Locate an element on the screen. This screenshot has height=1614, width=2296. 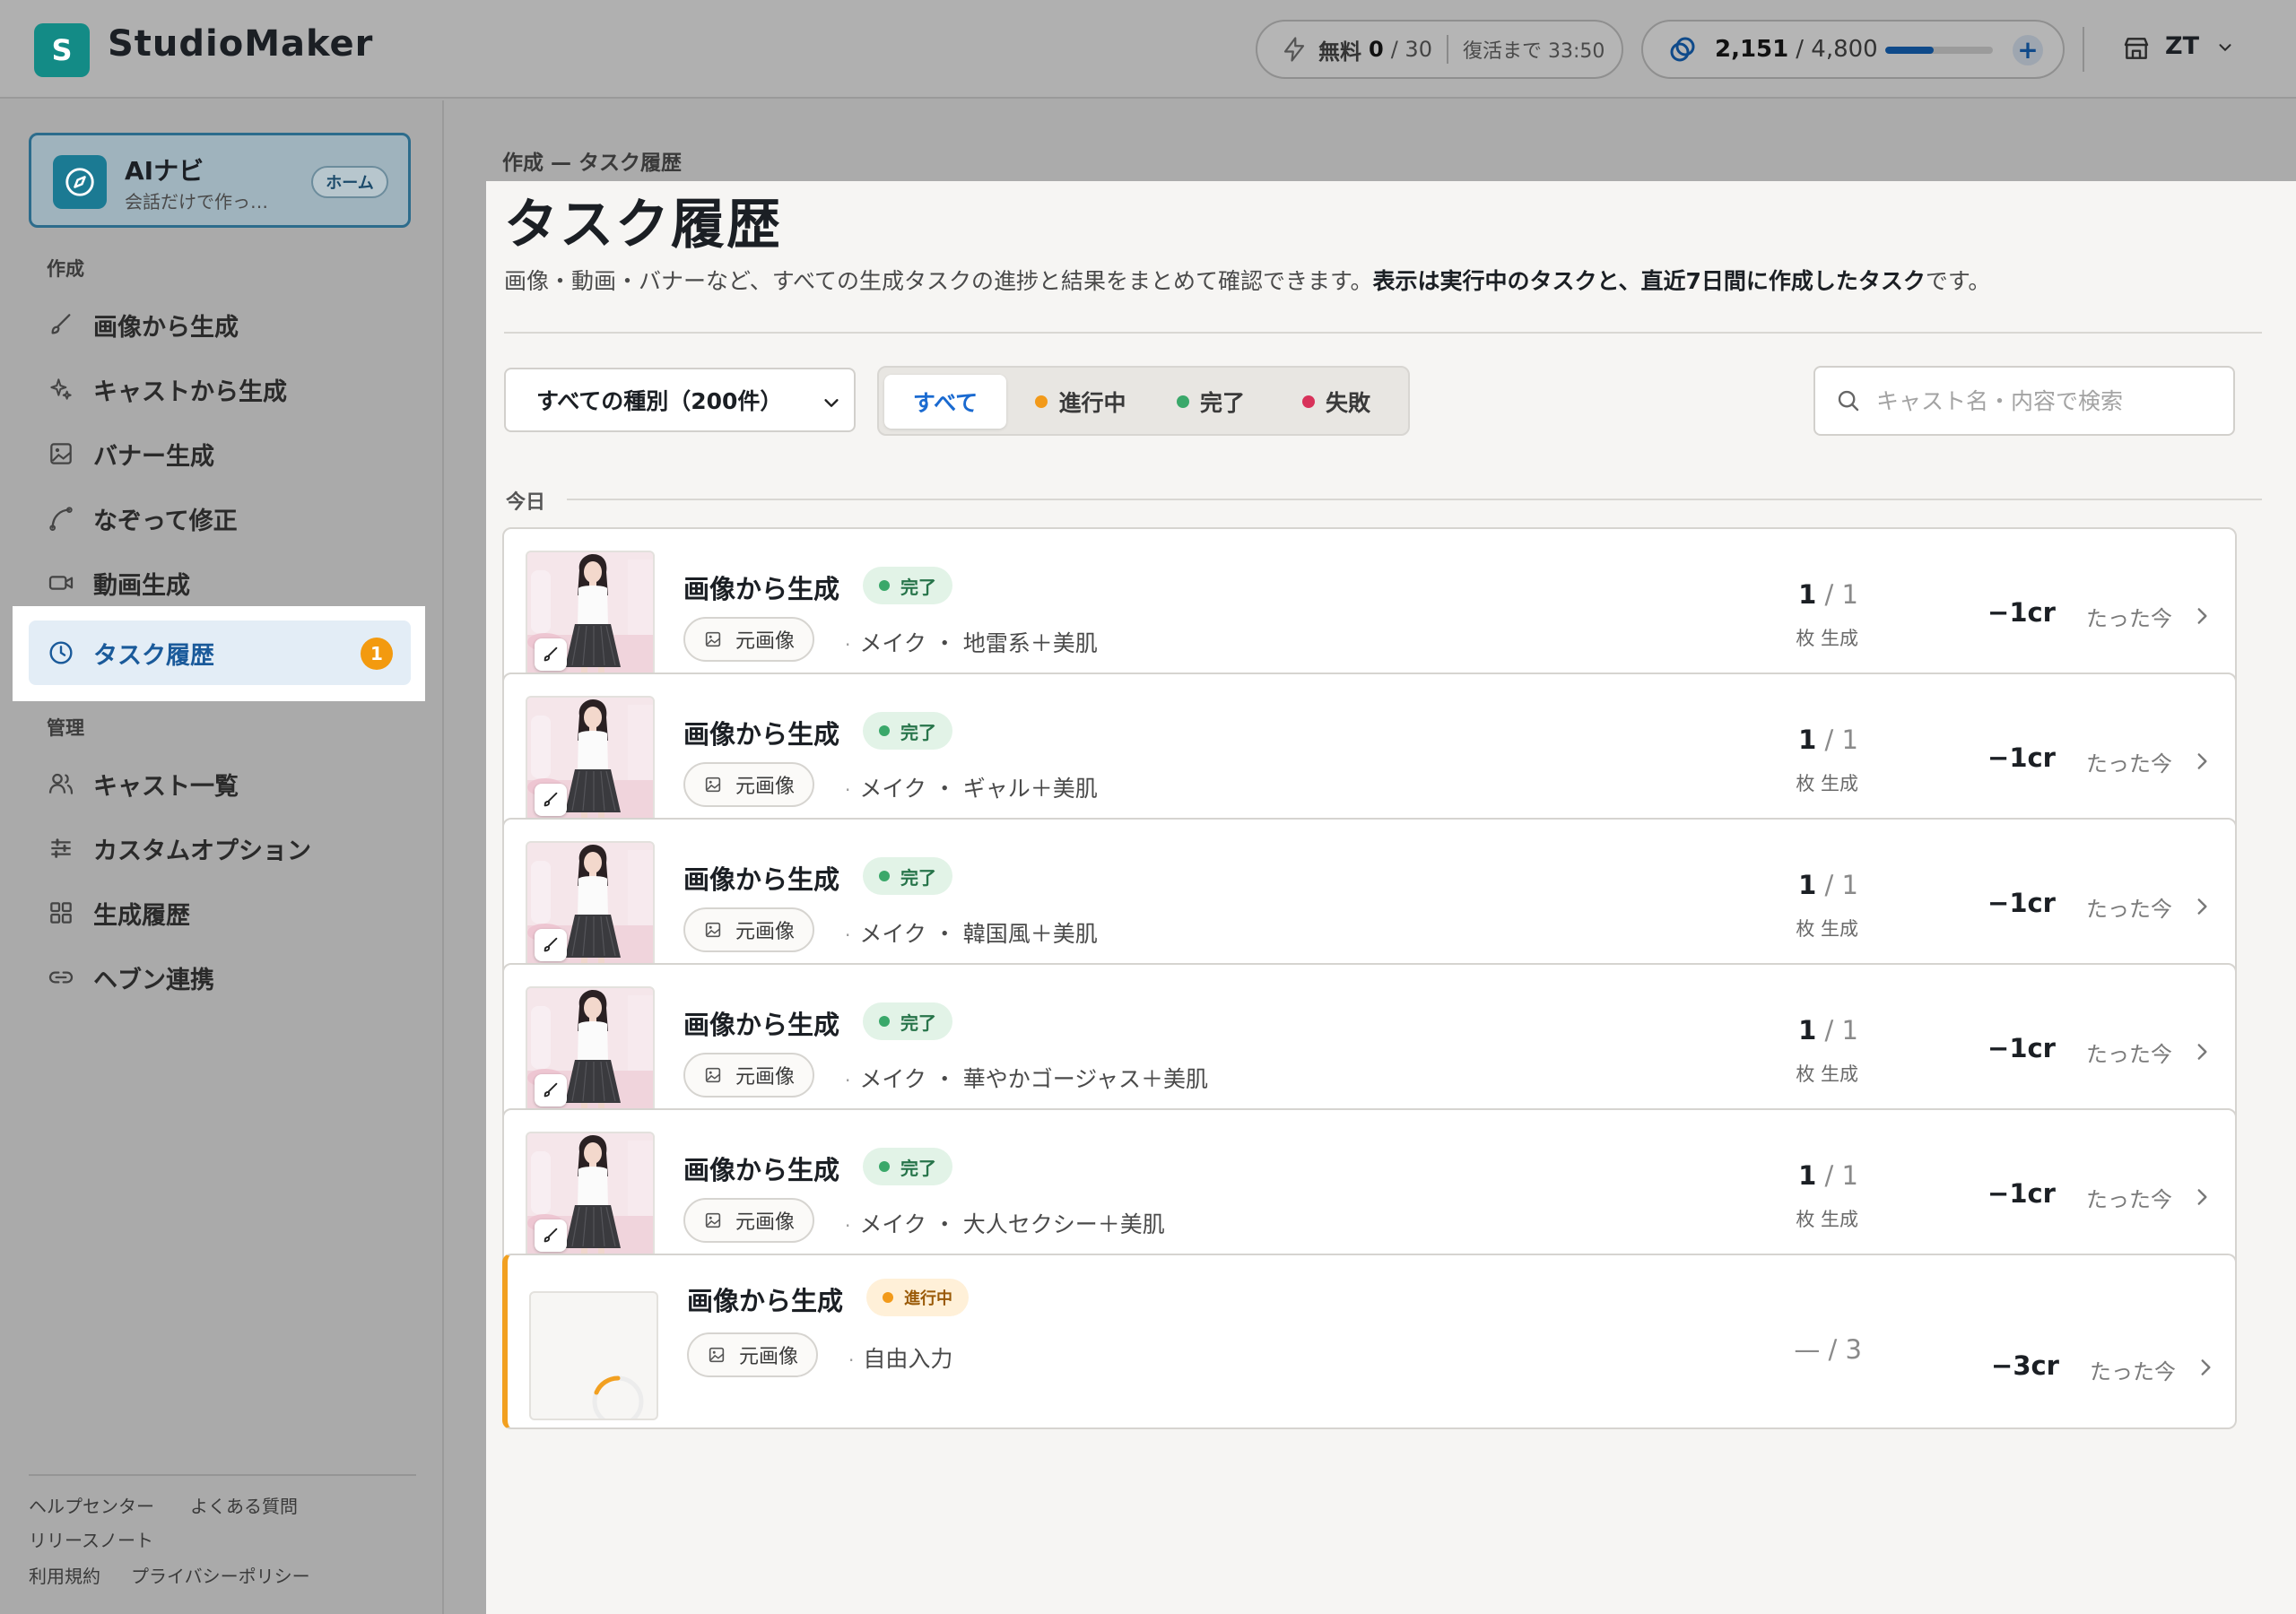
task-options-text: メイク ・ 華やかゴージャス＋美肌 is located at coordinates (1034, 1079).